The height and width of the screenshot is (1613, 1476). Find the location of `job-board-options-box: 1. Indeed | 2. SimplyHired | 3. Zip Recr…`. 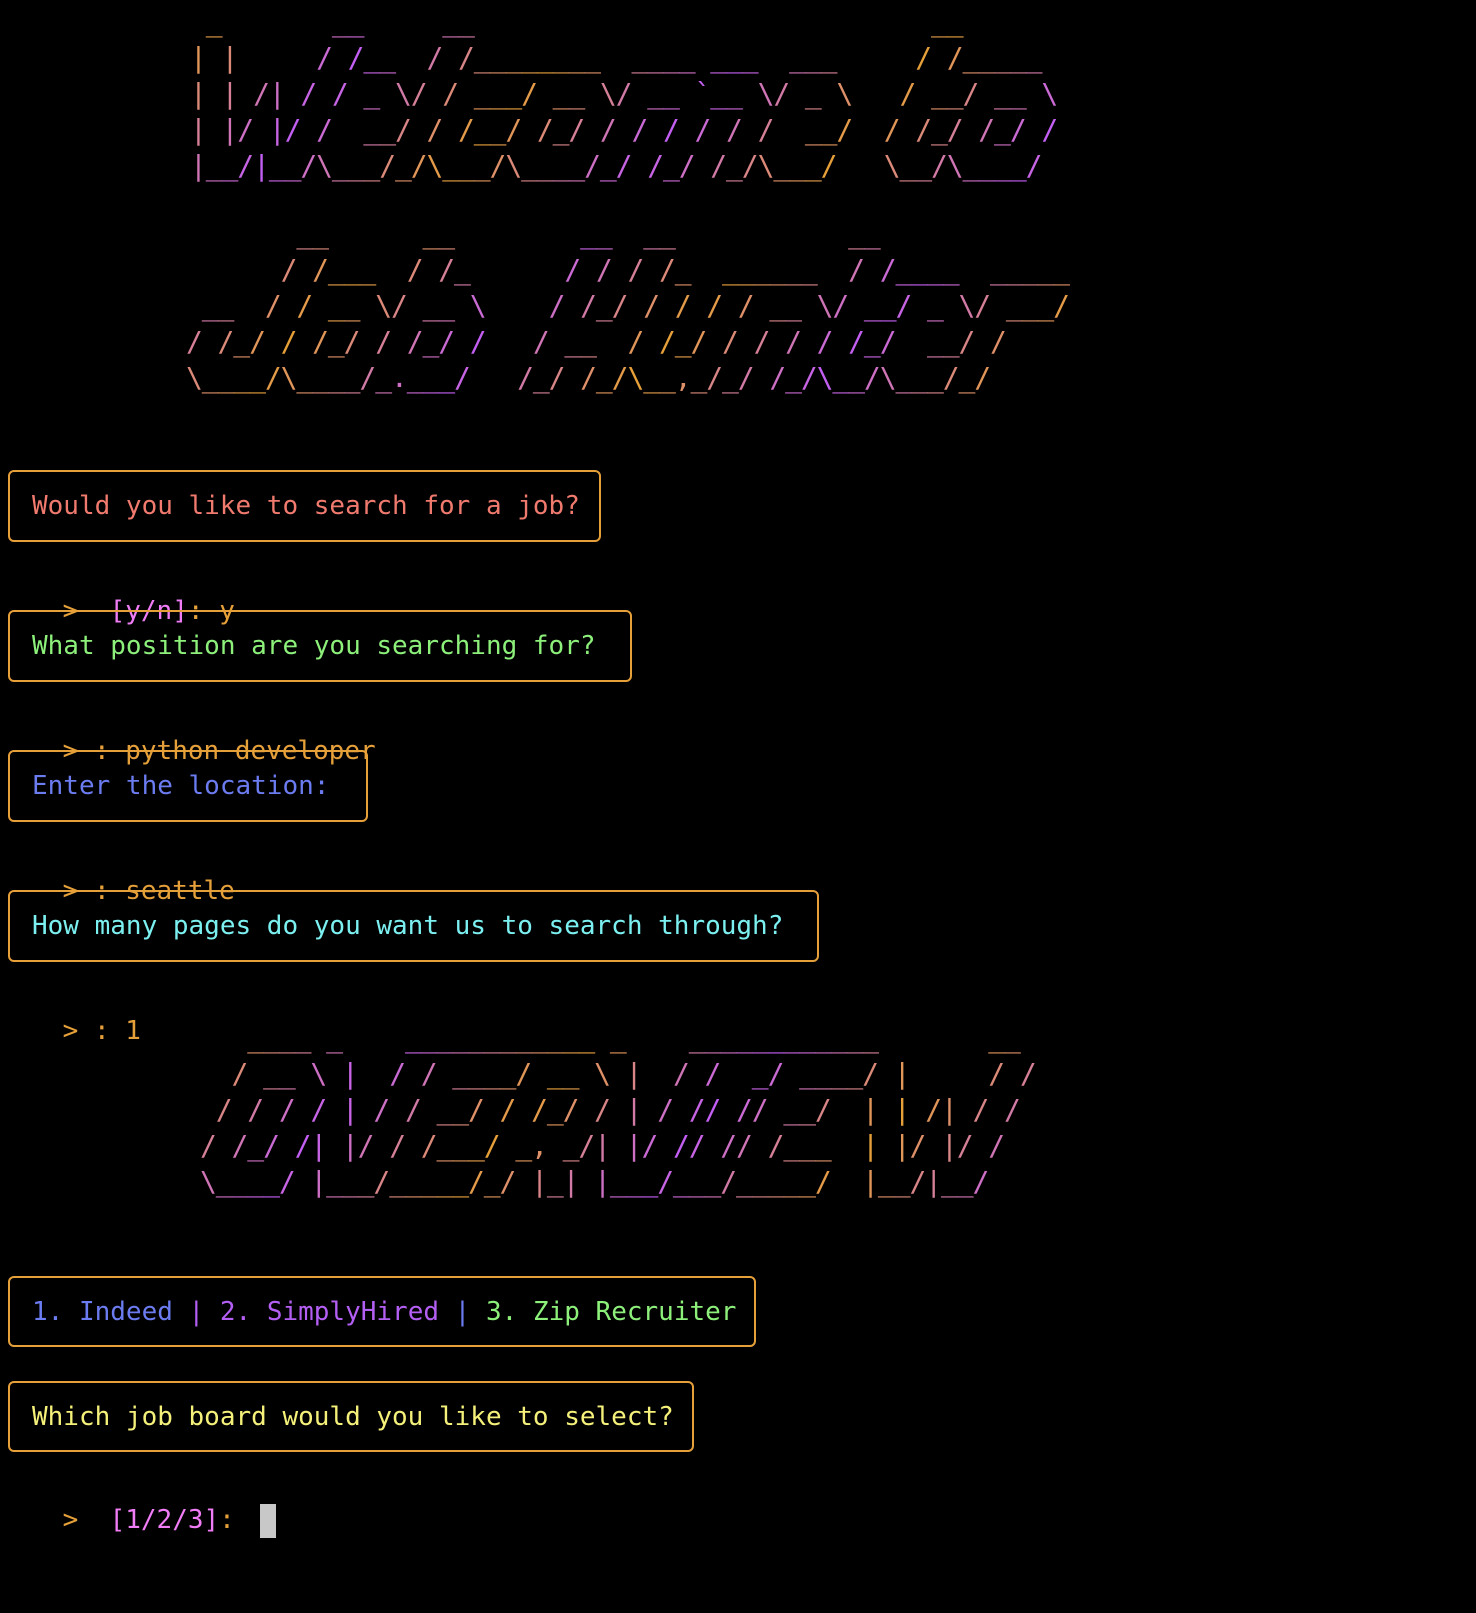

job-board-options-box: 1. Indeed | 2. SimplyHired | 3. Zip Recr… is located at coordinates (382, 1311).